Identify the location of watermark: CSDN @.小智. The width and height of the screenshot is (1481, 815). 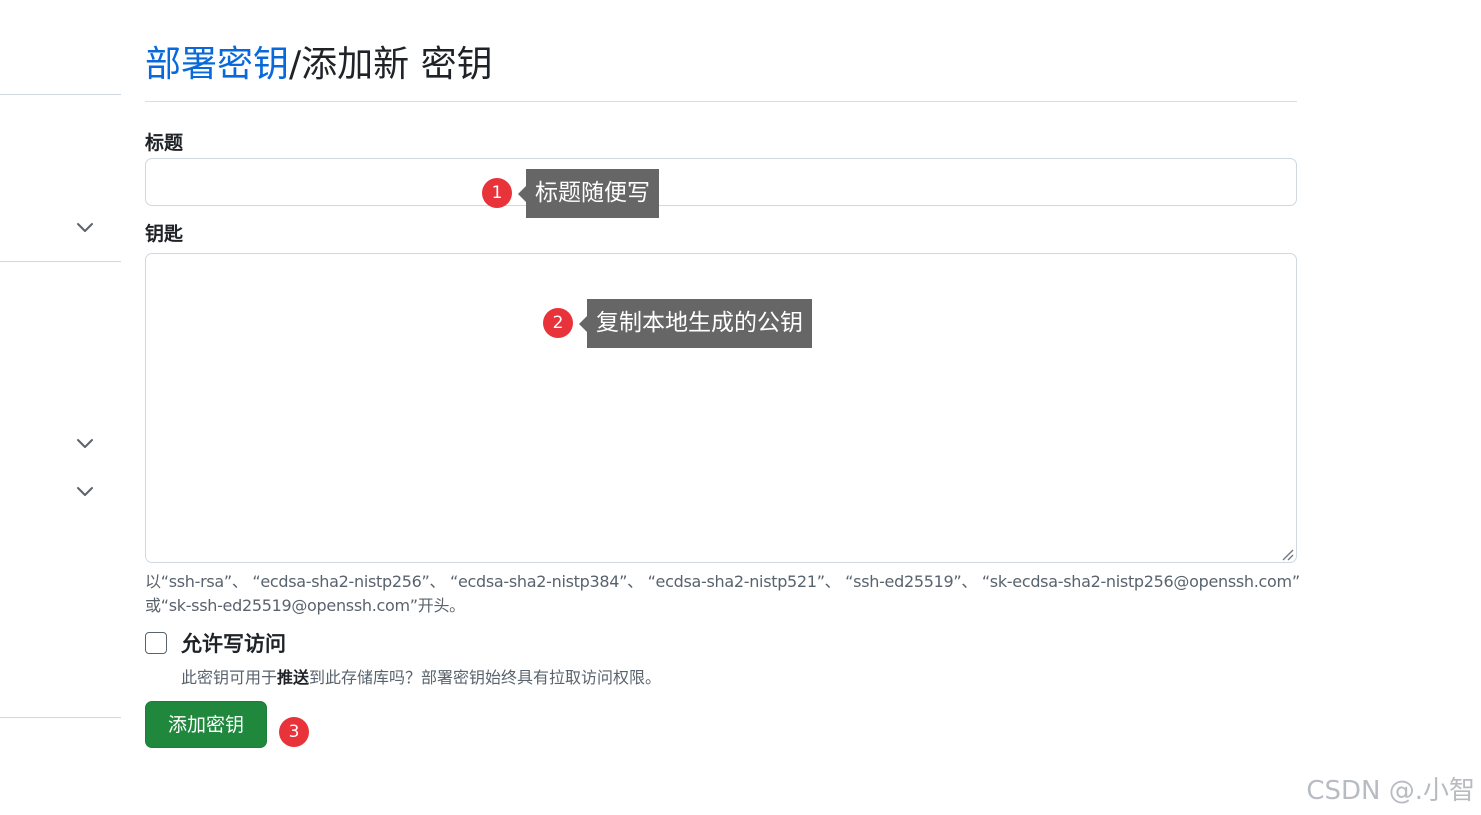
(1390, 791).